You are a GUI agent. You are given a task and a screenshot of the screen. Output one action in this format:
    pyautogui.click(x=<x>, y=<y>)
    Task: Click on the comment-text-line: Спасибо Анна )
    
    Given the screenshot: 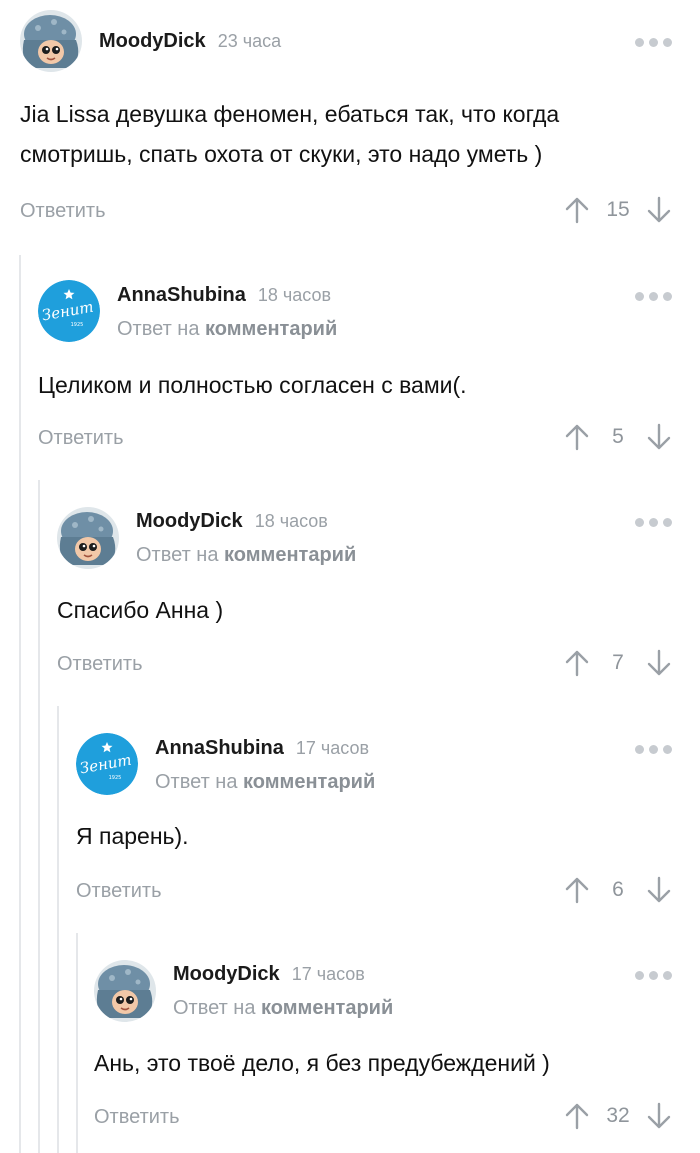 What is the action you would take?
    pyautogui.click(x=140, y=610)
    